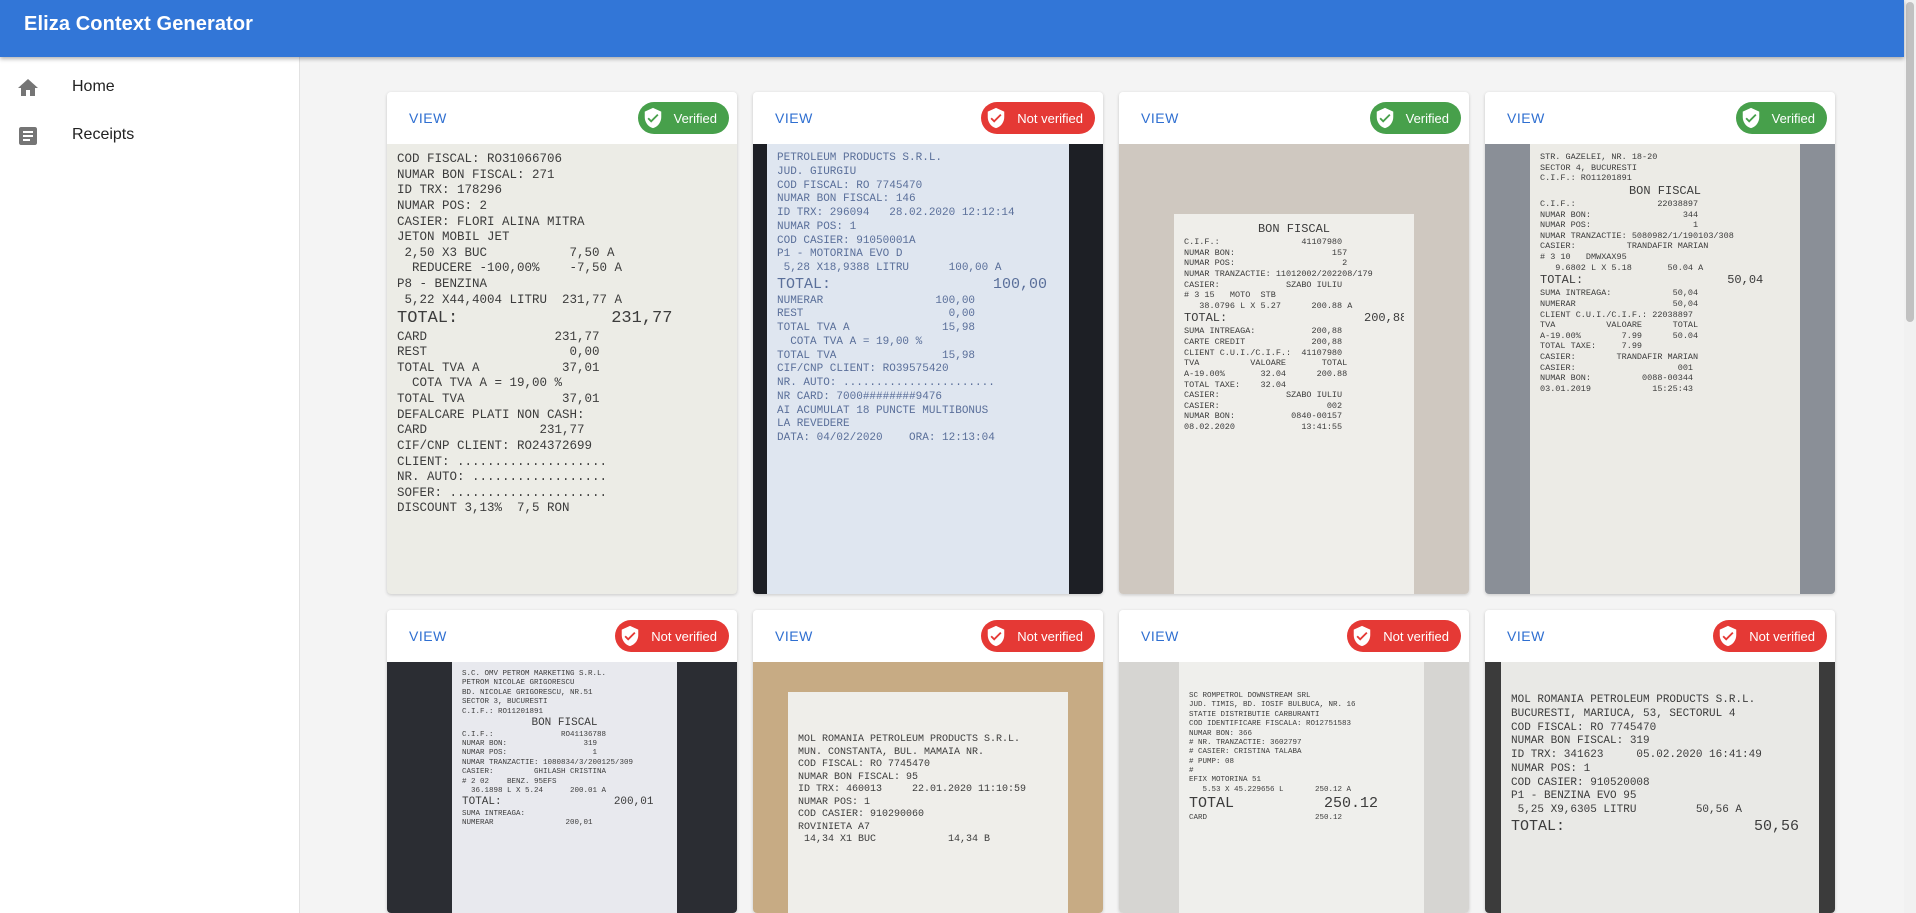 The image size is (1916, 913). I want to click on sidebar-item-home: Home, so click(149, 88).